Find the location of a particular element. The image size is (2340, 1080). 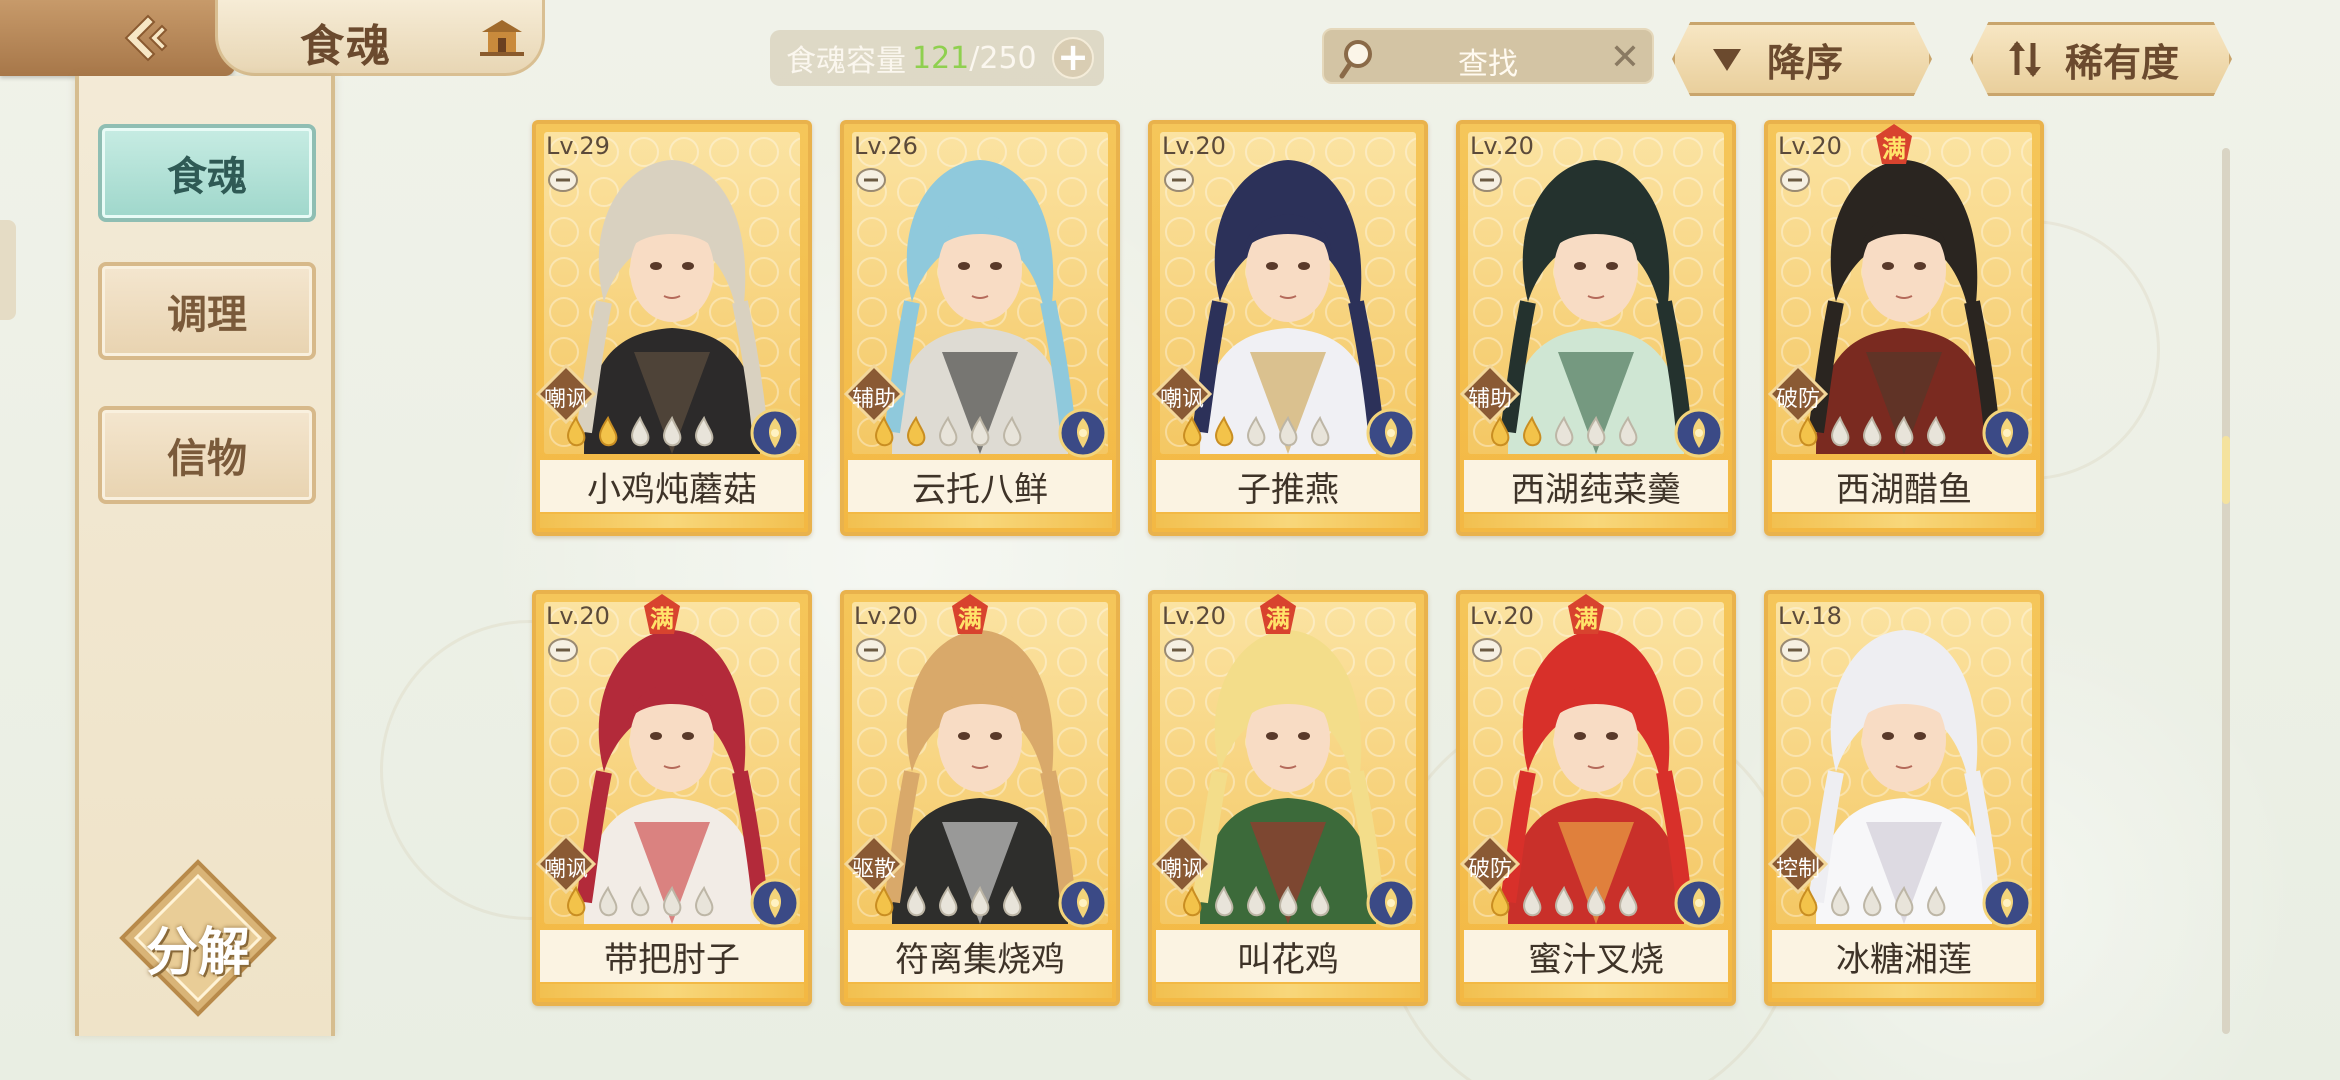

role-label: 驱散 is located at coordinates (873, 869).